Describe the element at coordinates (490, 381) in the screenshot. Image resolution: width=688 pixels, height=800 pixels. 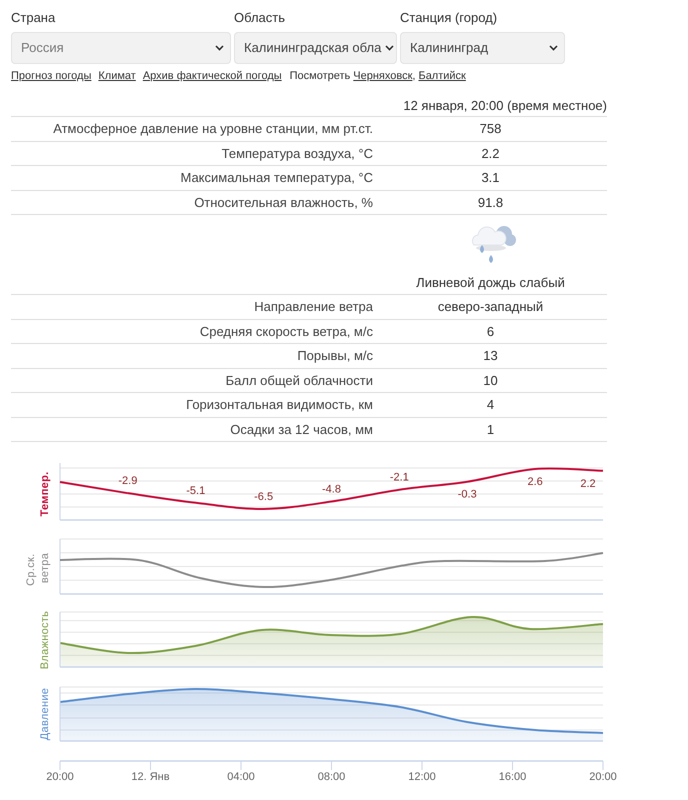
I see `parameter-value: 10` at that location.